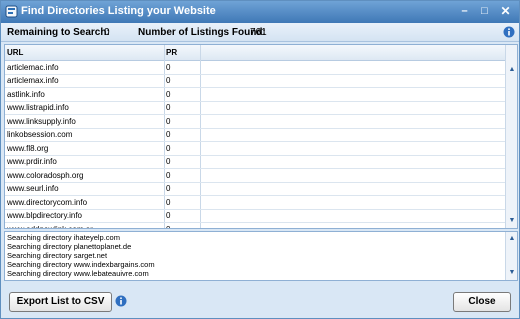 The height and width of the screenshot is (319, 520). I want to click on found-label: Number of Listings Found:, so click(202, 32).